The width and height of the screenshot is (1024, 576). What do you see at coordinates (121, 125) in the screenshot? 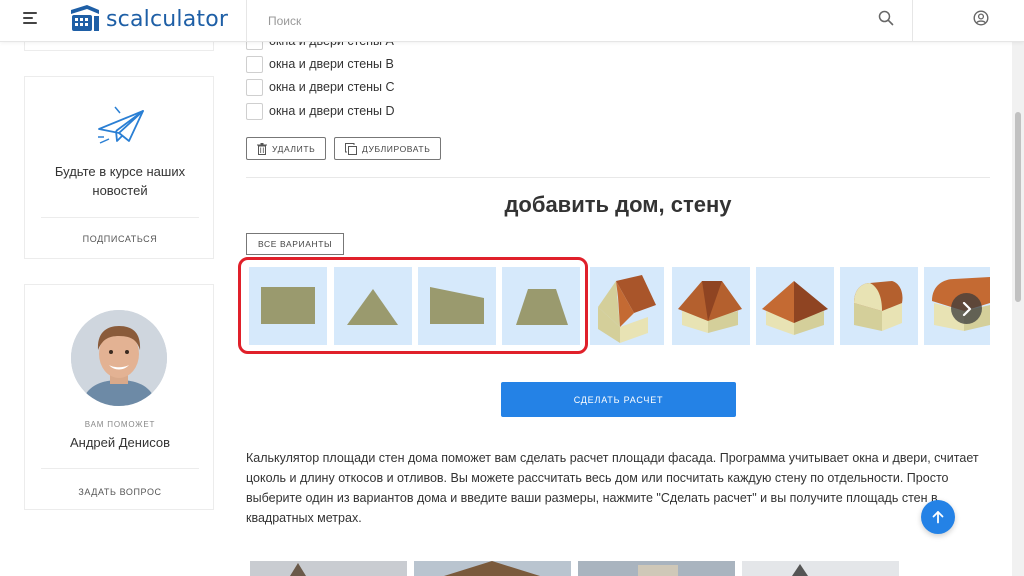
I see `paper-plane-icon` at bounding box center [121, 125].